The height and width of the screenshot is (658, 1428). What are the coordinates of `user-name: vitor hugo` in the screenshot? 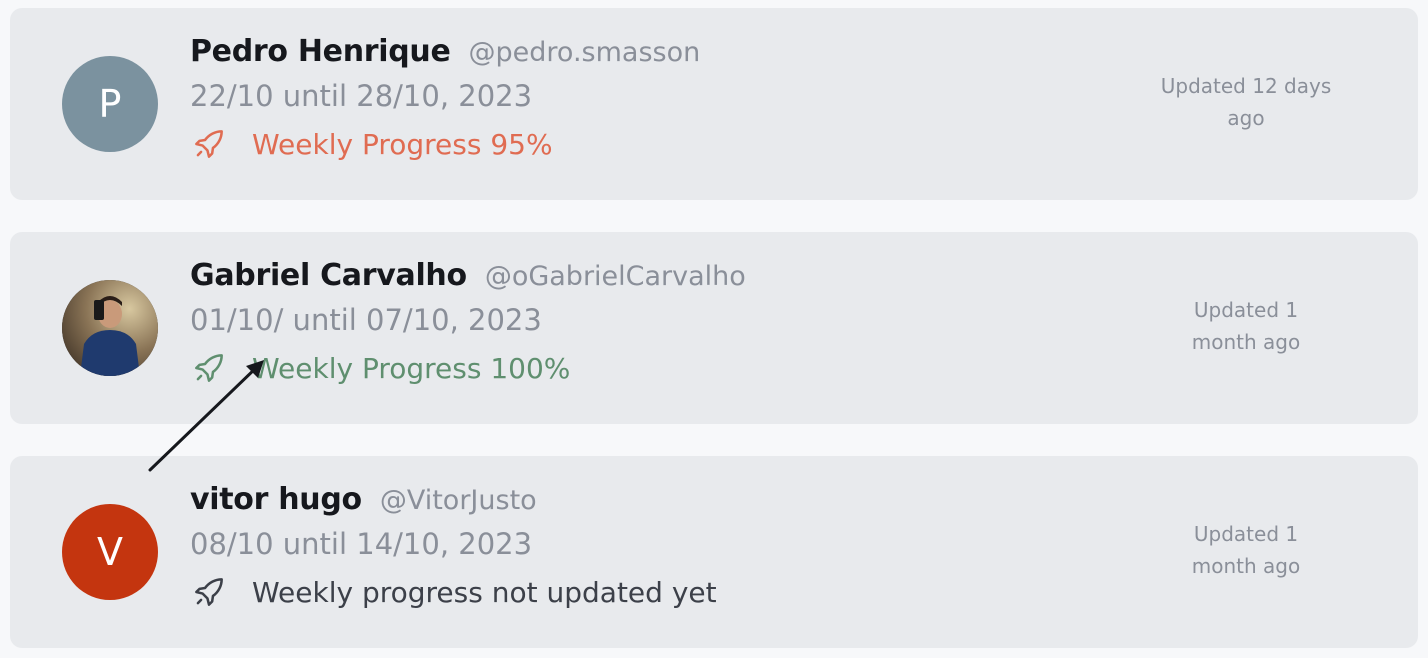 It's located at (276, 499).